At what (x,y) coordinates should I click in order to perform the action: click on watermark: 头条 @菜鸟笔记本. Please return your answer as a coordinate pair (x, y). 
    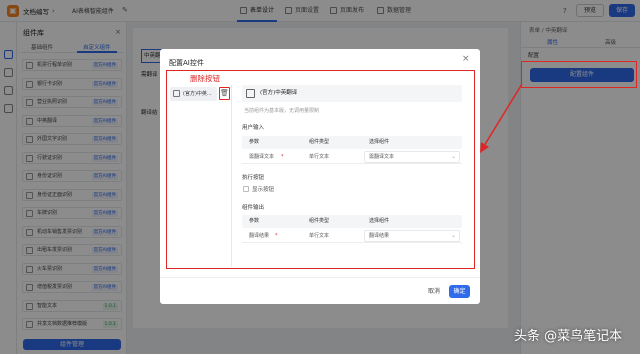
    Looking at the image, I should click on (568, 336).